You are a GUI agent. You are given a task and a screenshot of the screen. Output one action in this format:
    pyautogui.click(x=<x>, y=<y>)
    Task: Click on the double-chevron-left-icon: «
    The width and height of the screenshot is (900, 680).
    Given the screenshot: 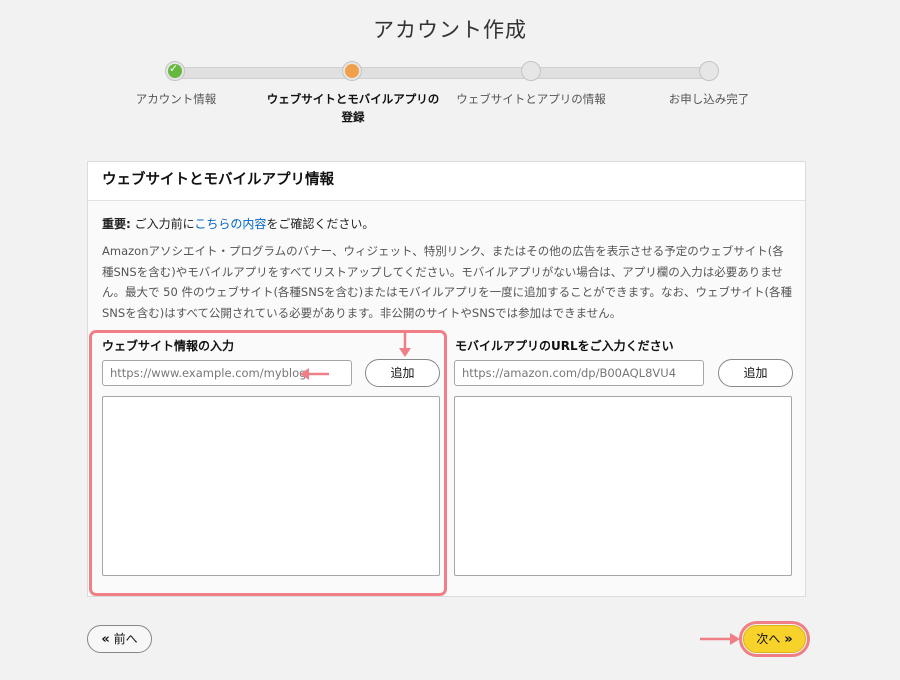 What is the action you would take?
    pyautogui.click(x=105, y=639)
    